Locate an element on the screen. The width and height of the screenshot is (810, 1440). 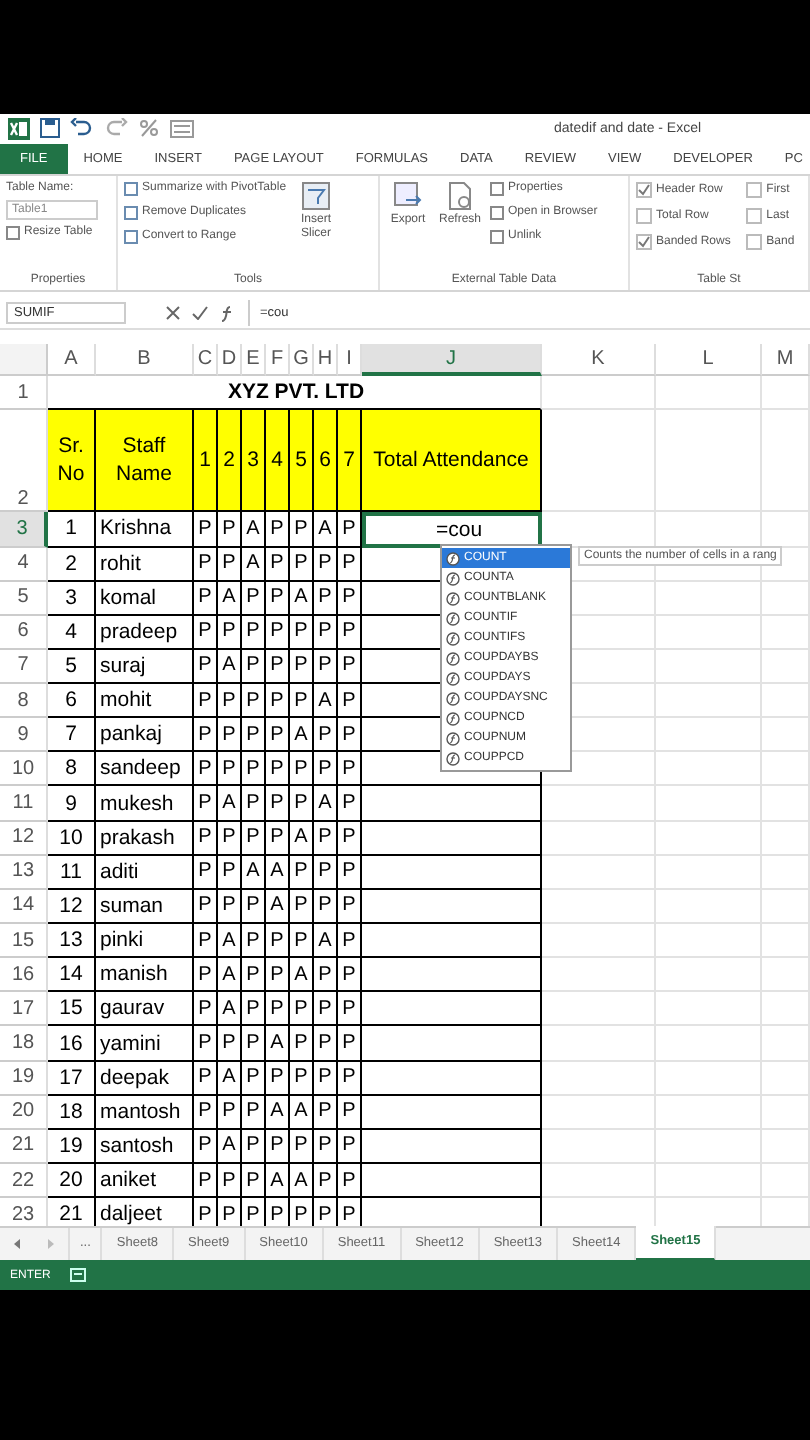
macro-record-icon is located at coordinates (78, 1275).